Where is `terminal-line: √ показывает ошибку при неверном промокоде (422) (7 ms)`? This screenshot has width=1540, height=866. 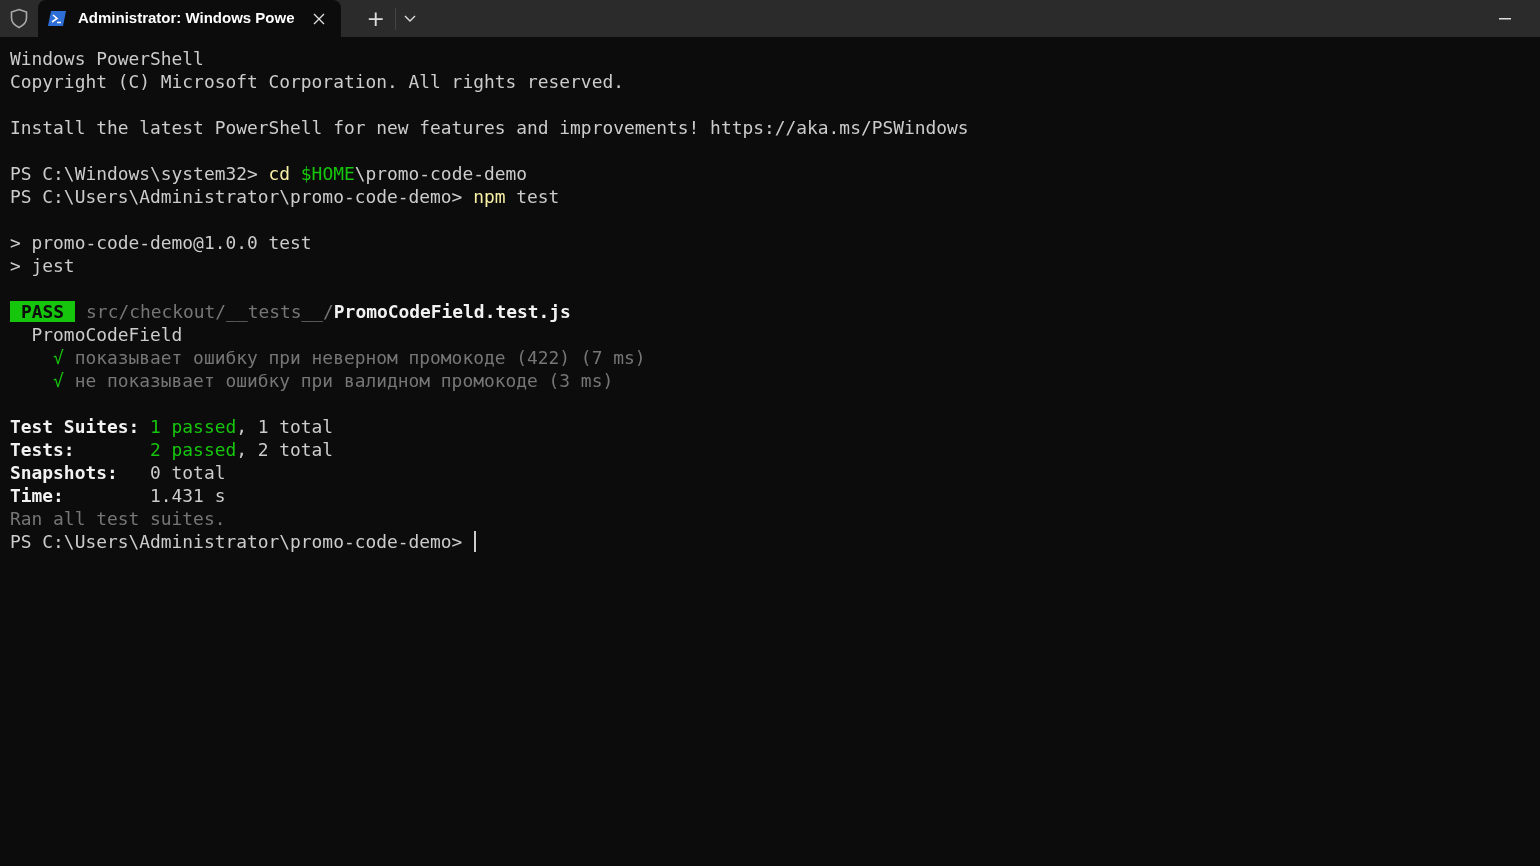
terminal-line: √ показывает ошибку при неверном промокоде (422) (7 ms) is located at coordinates (349, 357).